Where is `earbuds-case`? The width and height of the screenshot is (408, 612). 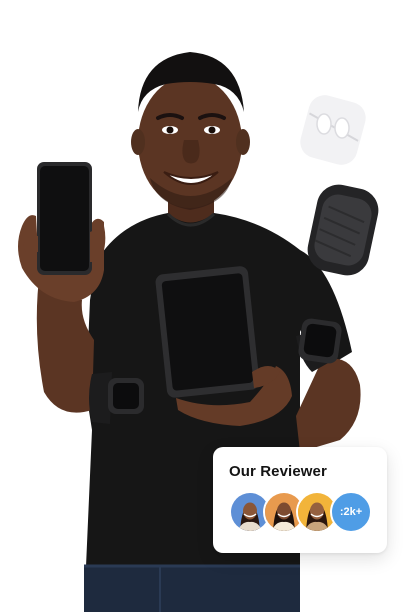
earbuds-case is located at coordinates (333, 130).